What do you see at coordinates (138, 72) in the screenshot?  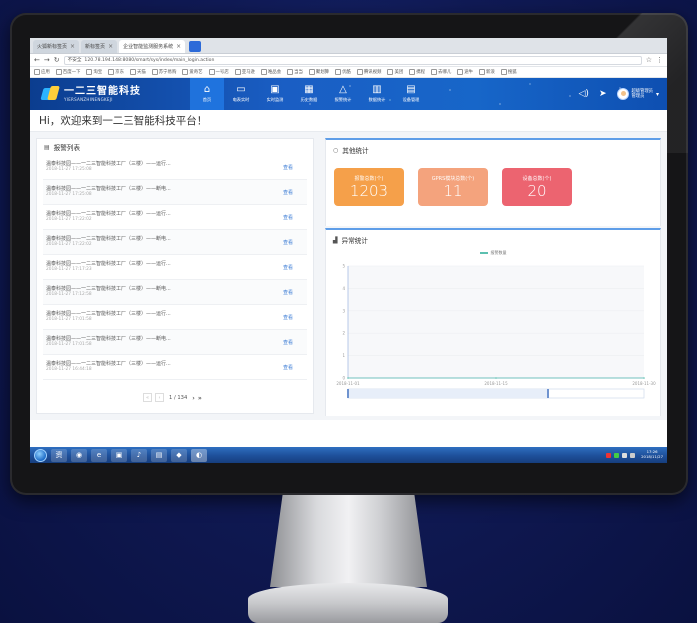 I see `bookmark-item: 天猫` at bounding box center [138, 72].